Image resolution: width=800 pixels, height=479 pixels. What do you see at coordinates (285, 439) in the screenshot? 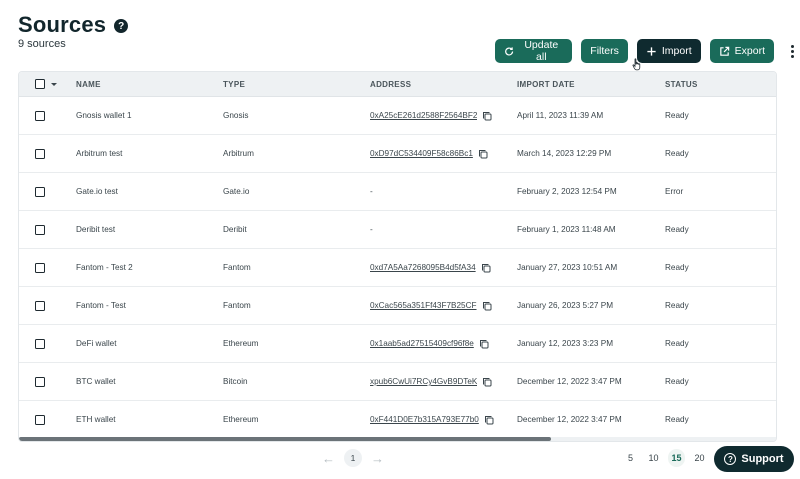
I see `scrollbar-thumb` at bounding box center [285, 439].